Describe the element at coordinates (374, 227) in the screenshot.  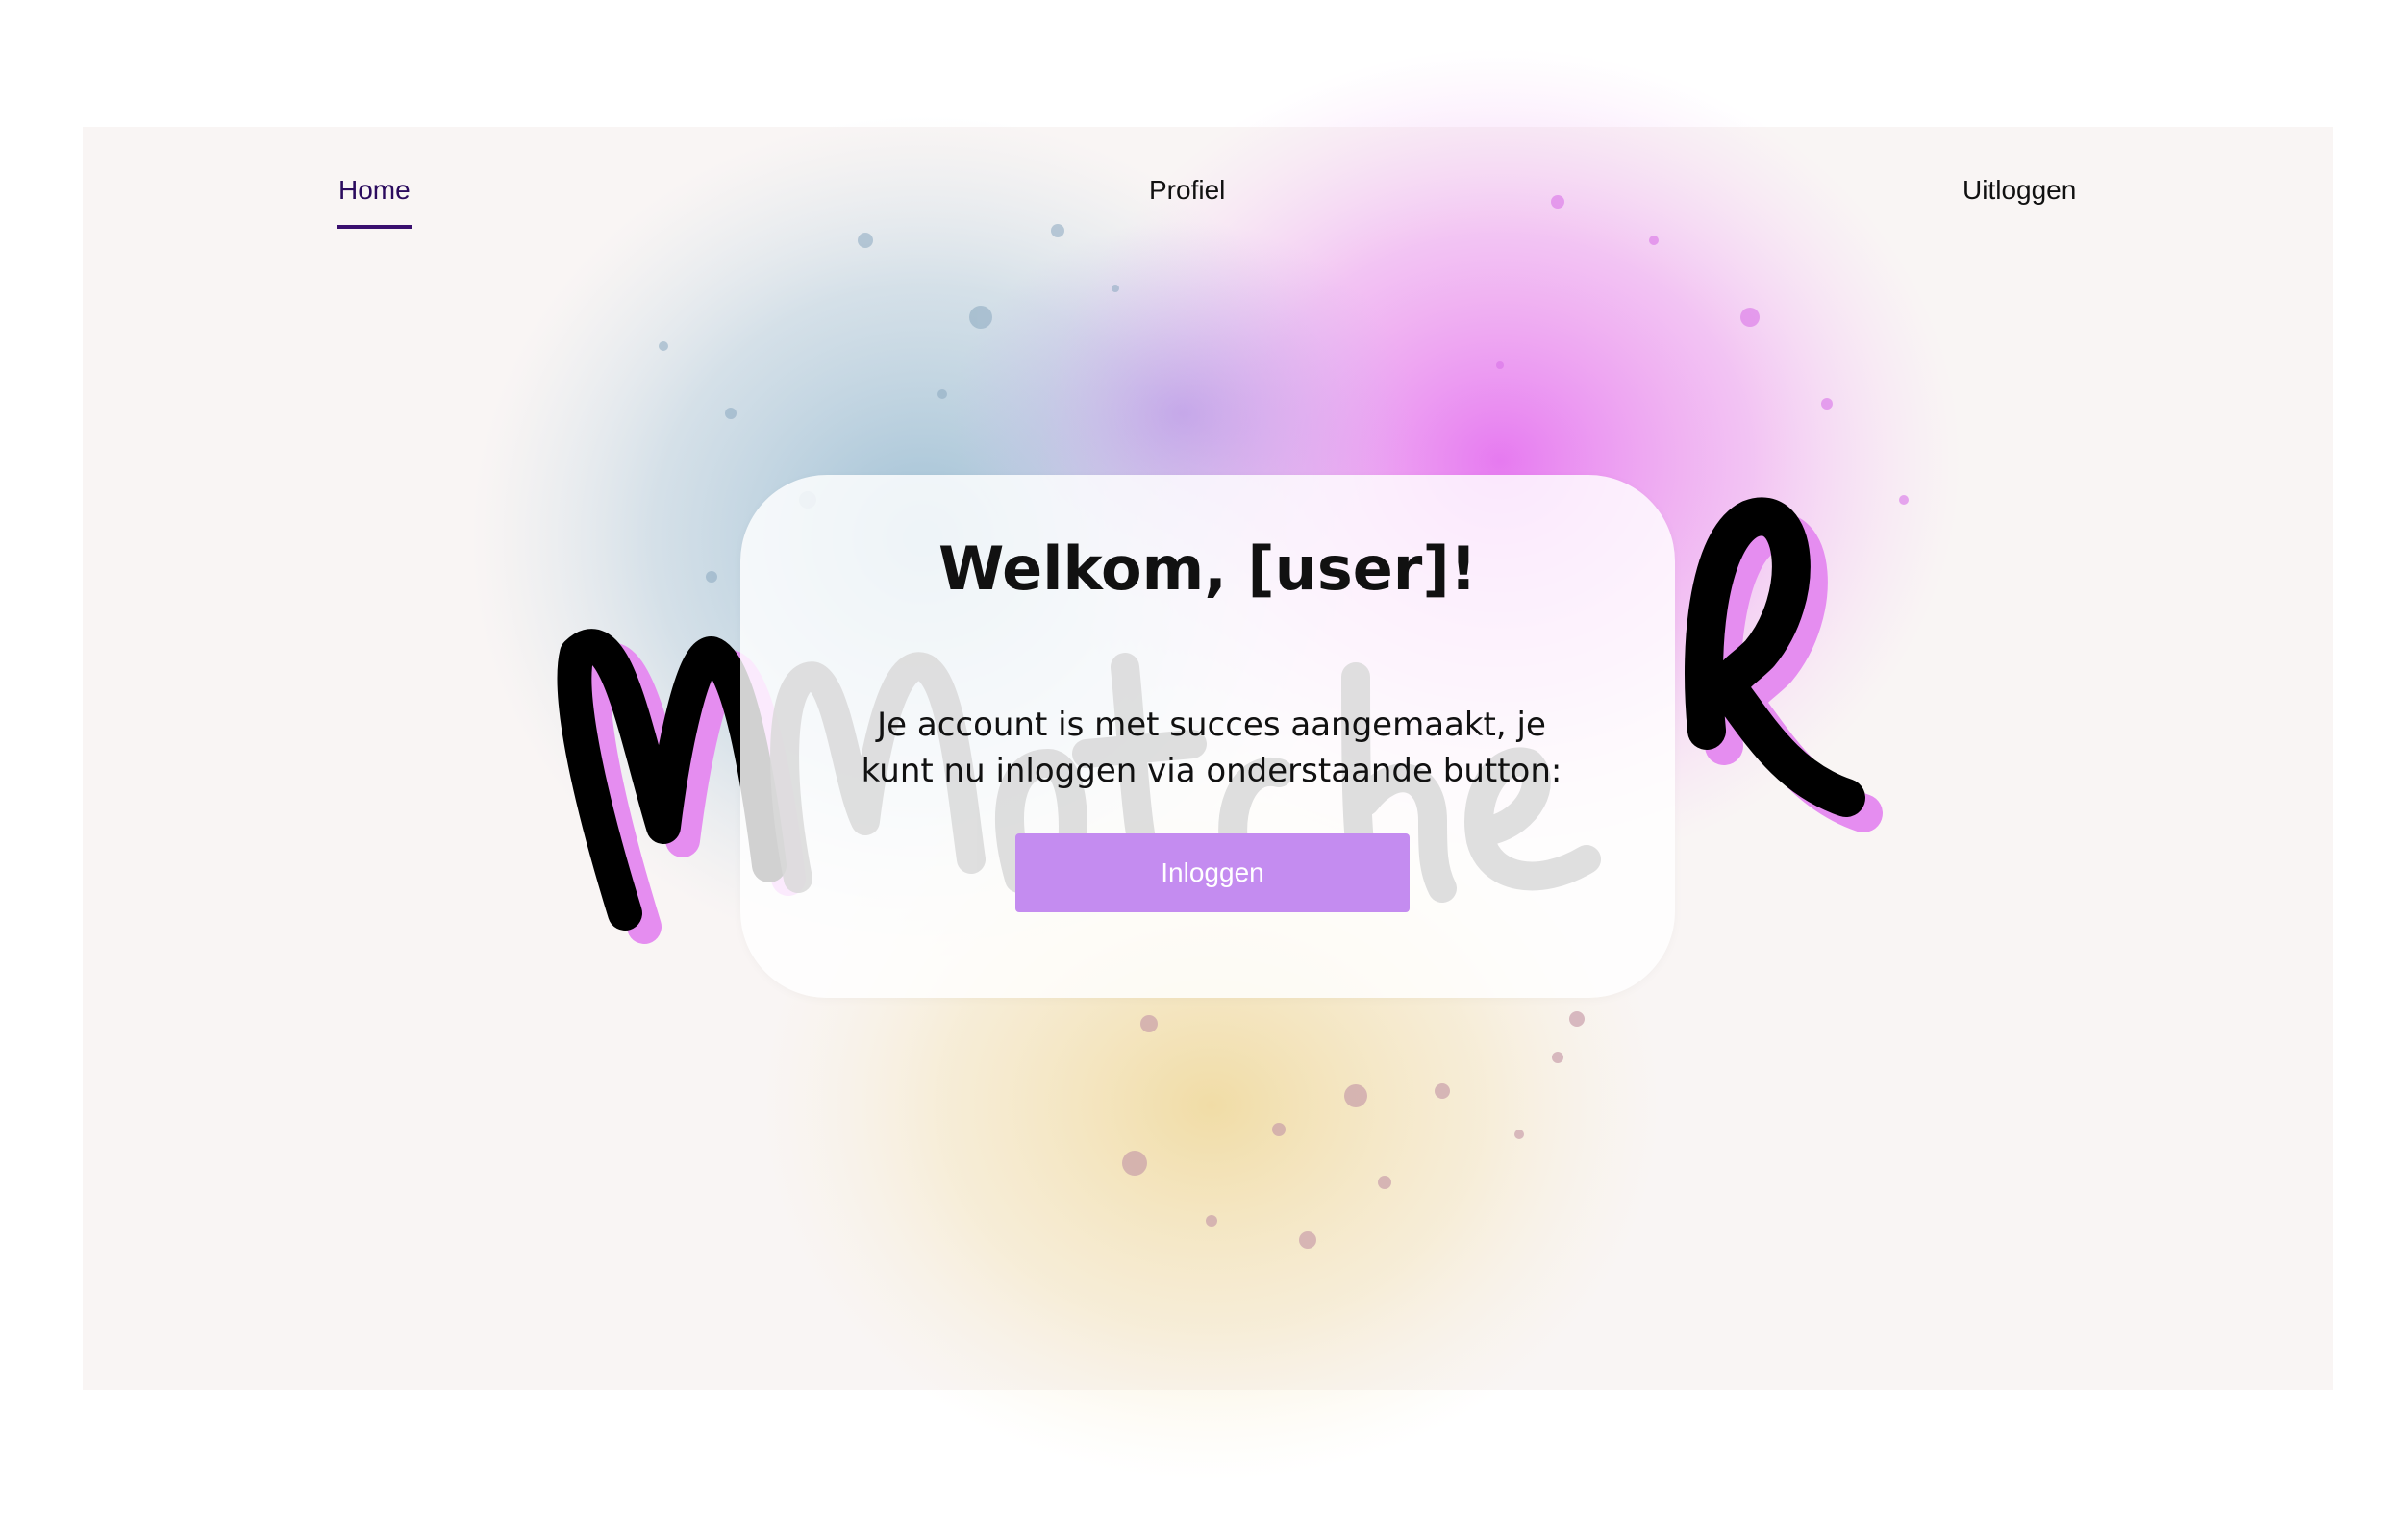
I see `active-nav-indicator` at that location.